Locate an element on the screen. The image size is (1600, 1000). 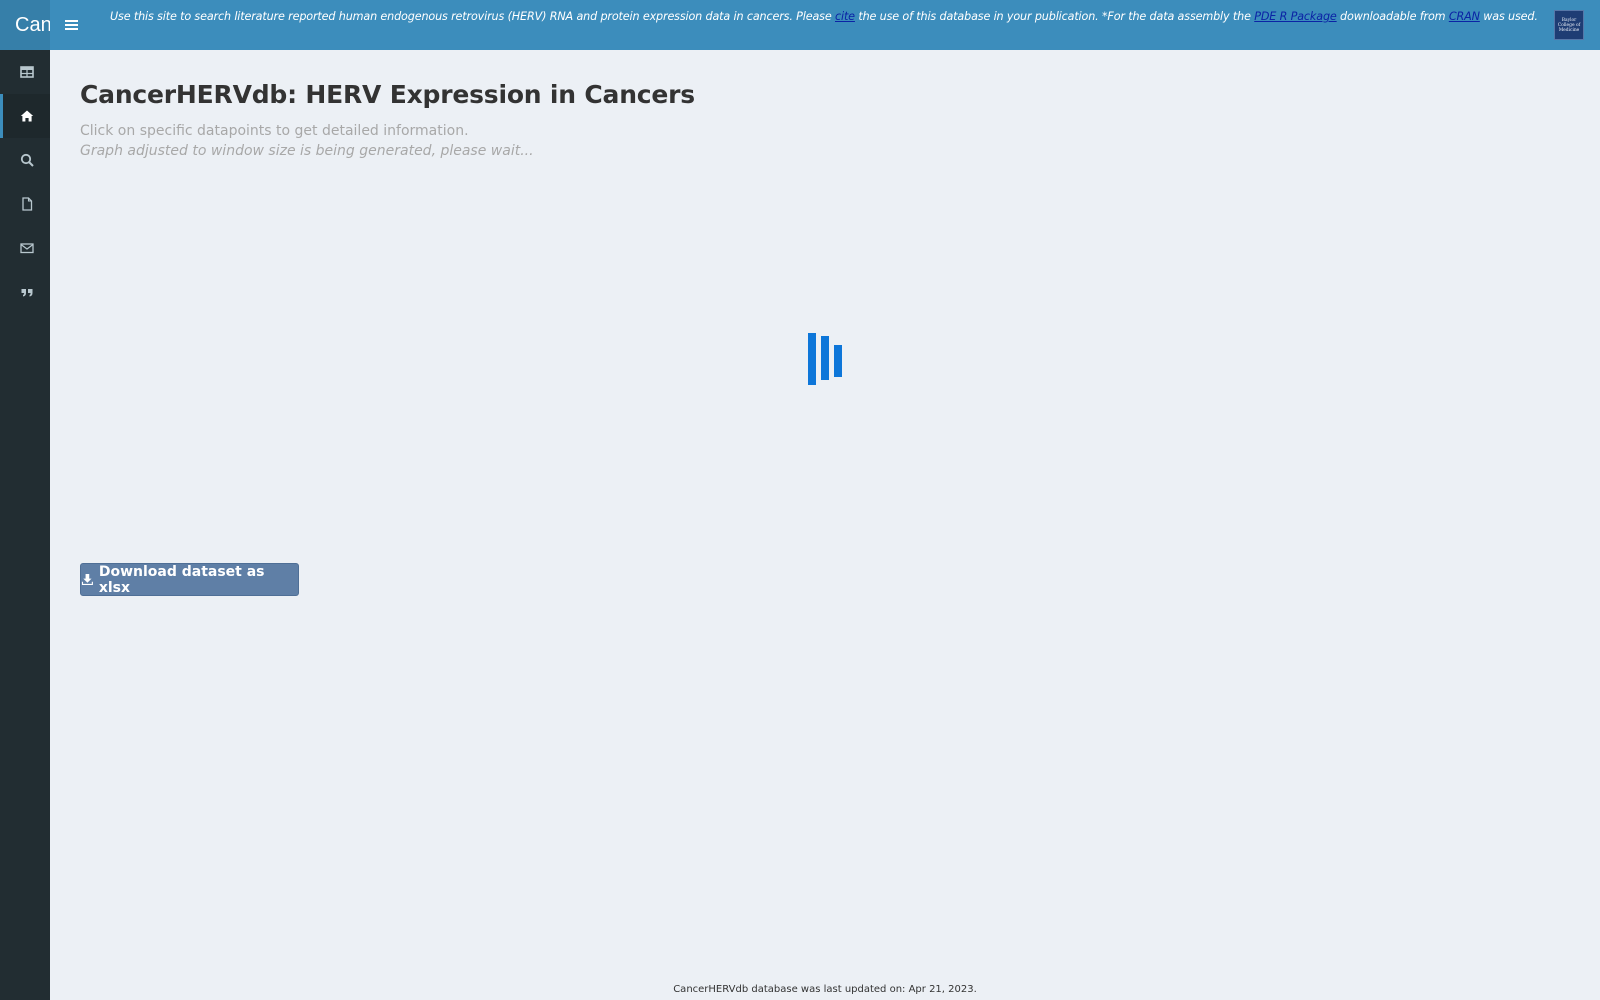
loading-spinner-icon is located at coordinates (826, 358).